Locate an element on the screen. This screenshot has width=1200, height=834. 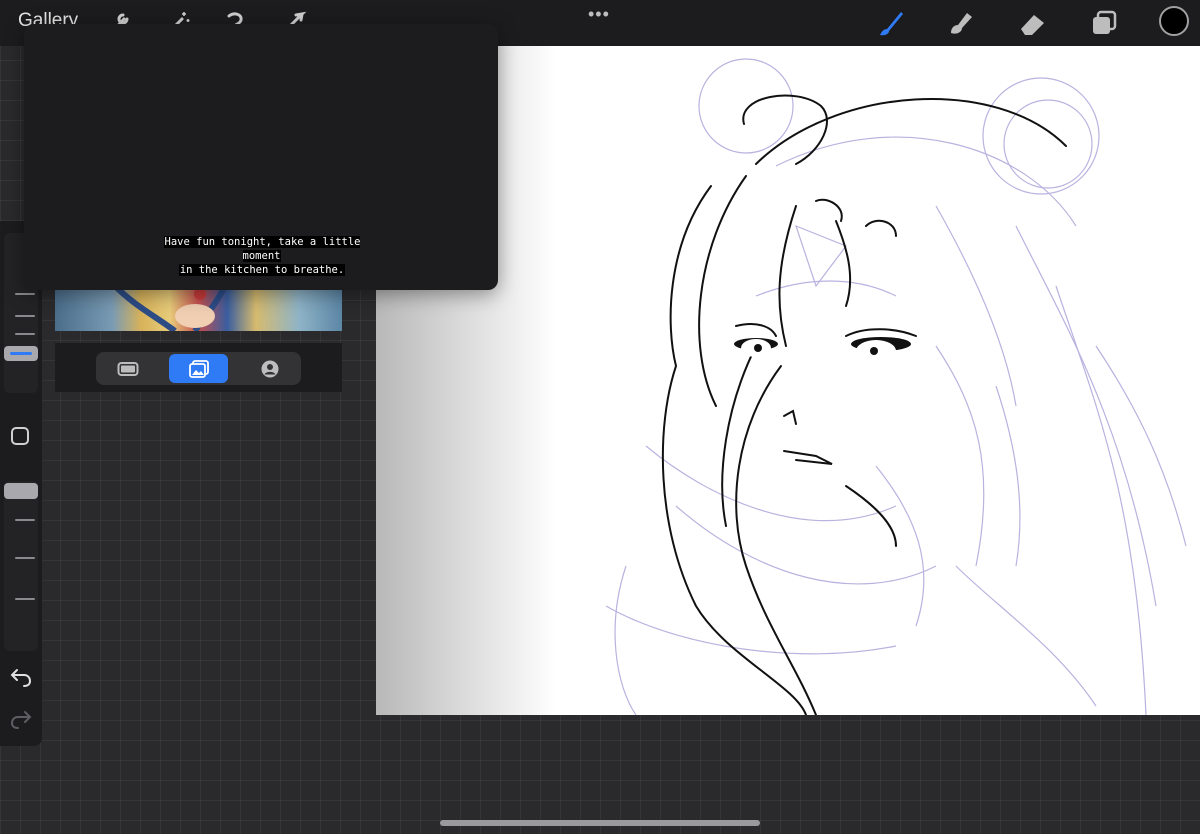
subtitle-line-2: in the kitchen to breathe. is located at coordinates (262, 270).